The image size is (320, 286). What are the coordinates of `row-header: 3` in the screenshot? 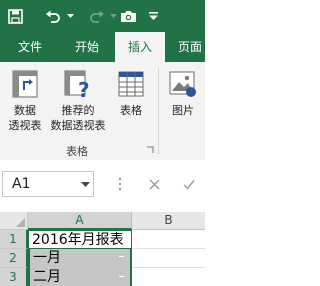 It's located at (14, 277).